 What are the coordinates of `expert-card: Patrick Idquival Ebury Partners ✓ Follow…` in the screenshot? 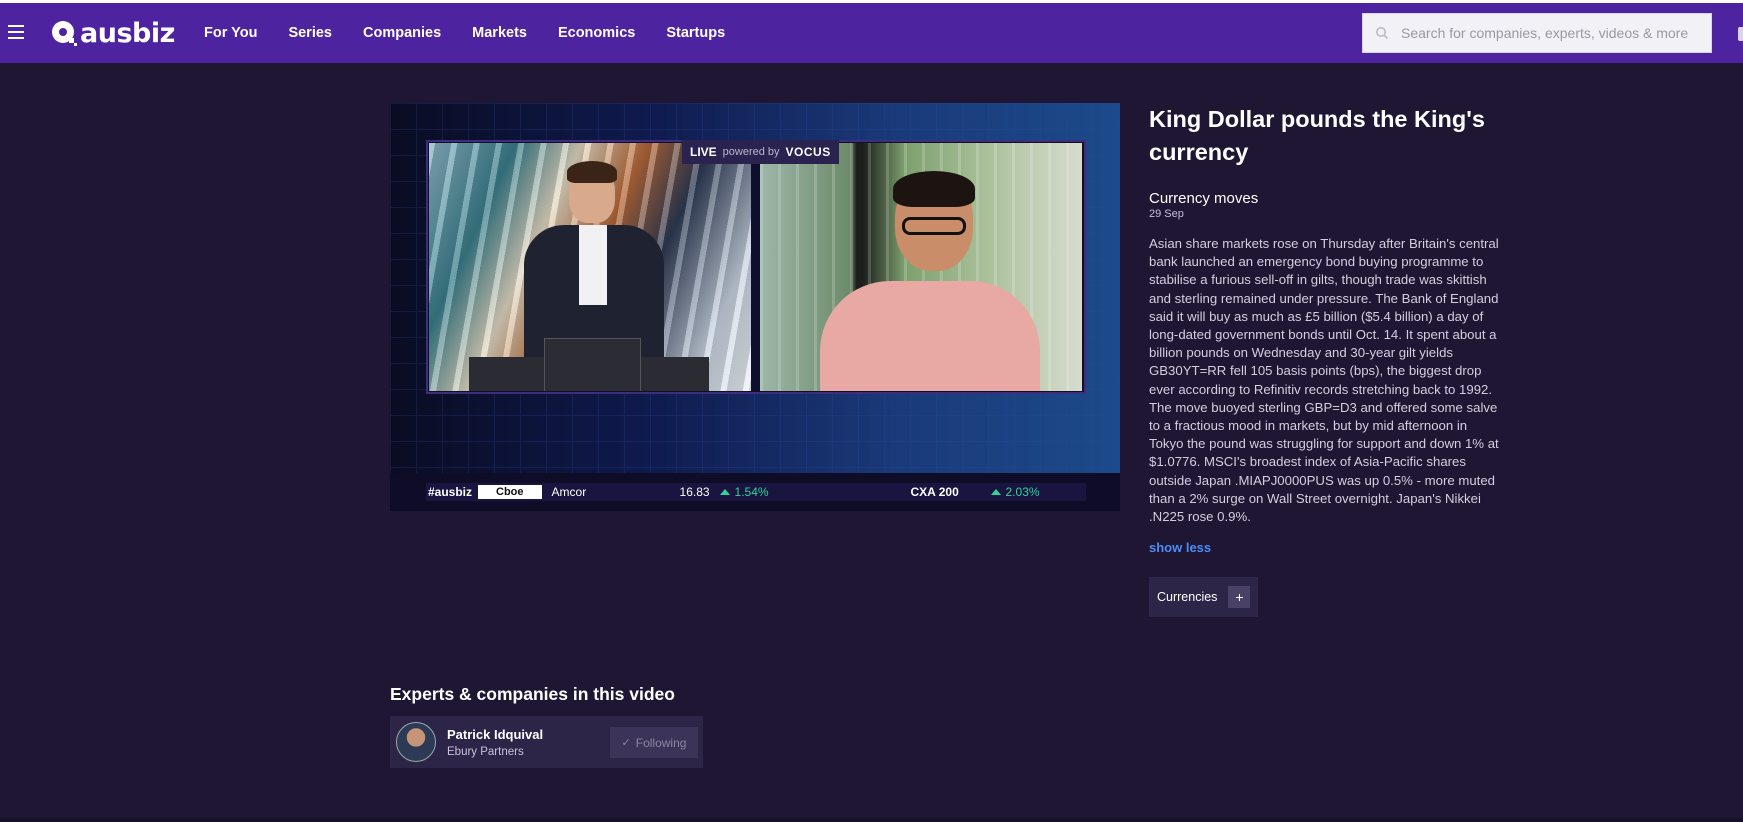 It's located at (546, 742).